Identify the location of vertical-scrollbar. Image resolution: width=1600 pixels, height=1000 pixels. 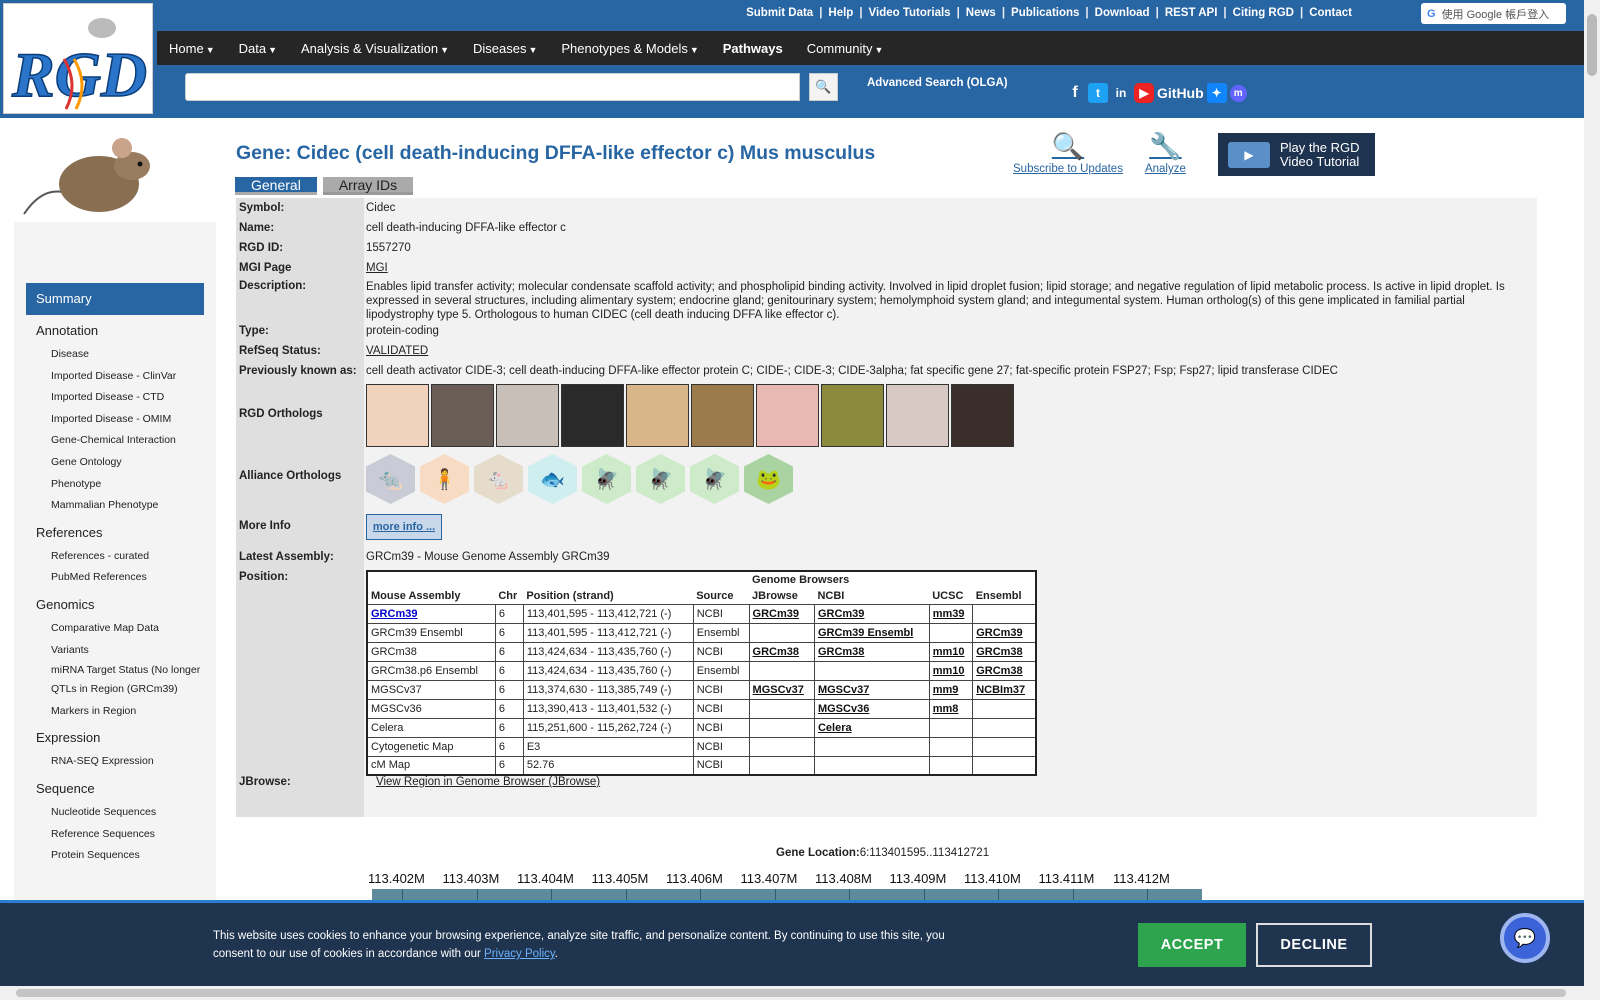
(1592, 493).